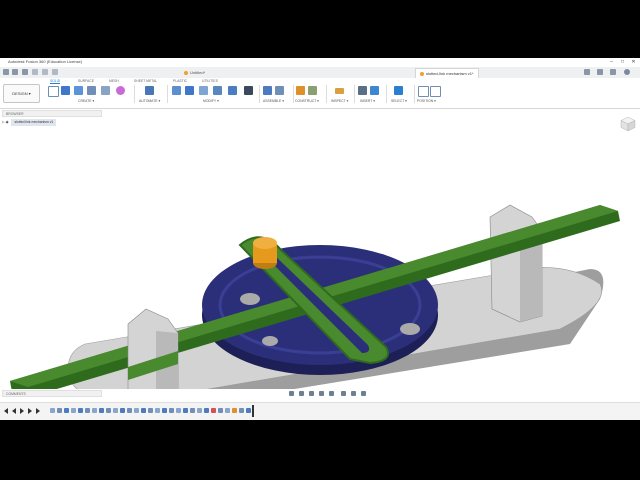 This screenshot has height=480, width=640. Describe the element at coordinates (279, 90) in the screenshot. I see `joint-icon` at that location.